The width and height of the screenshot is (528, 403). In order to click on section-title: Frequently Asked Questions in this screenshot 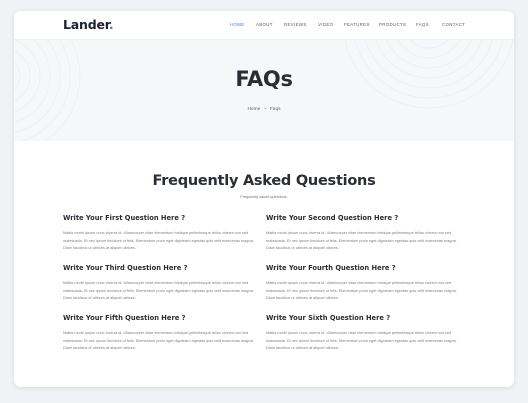, I will do `click(264, 181)`.